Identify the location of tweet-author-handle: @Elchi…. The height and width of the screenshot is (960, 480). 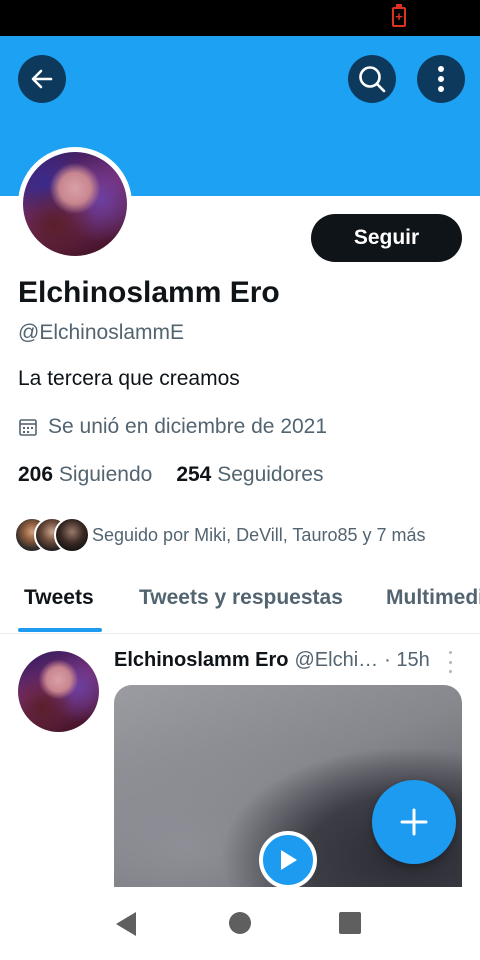
(336, 660).